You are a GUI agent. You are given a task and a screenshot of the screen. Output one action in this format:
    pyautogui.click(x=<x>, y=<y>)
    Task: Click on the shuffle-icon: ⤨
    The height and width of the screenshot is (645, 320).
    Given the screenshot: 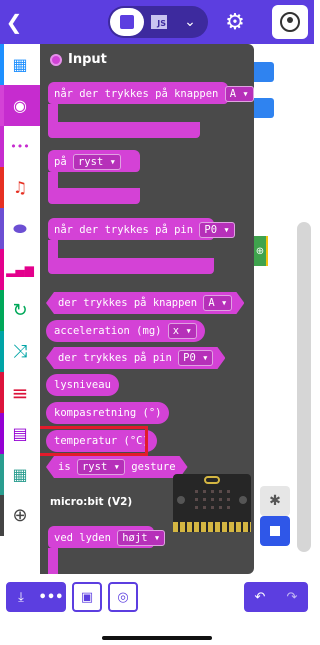 What is the action you would take?
    pyautogui.click(x=20, y=351)
    